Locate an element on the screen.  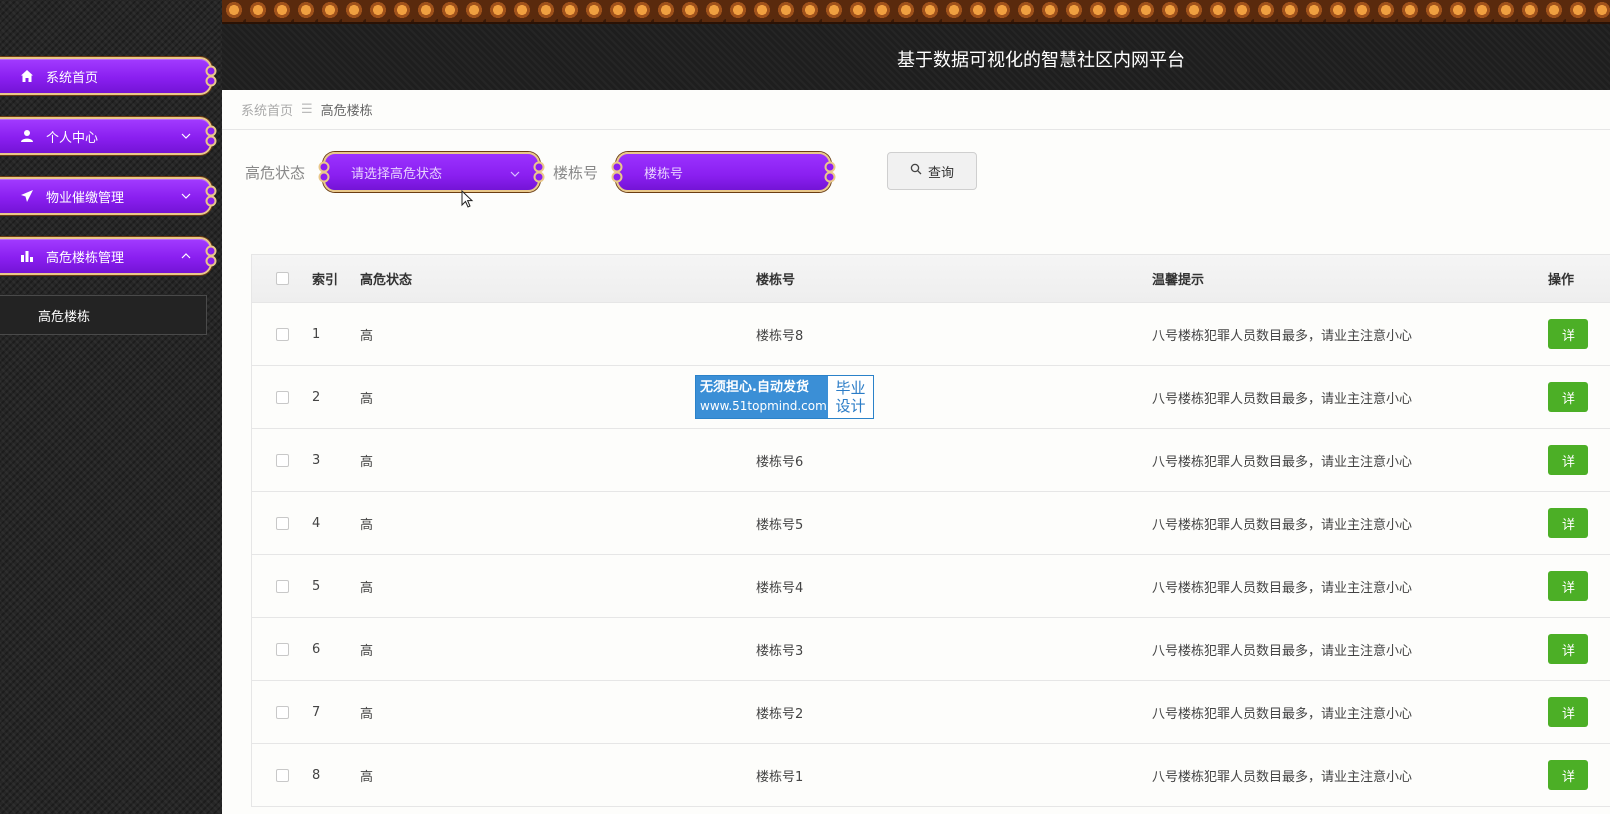
sidebar-item-label: 系统首页 is located at coordinates (72, 78).